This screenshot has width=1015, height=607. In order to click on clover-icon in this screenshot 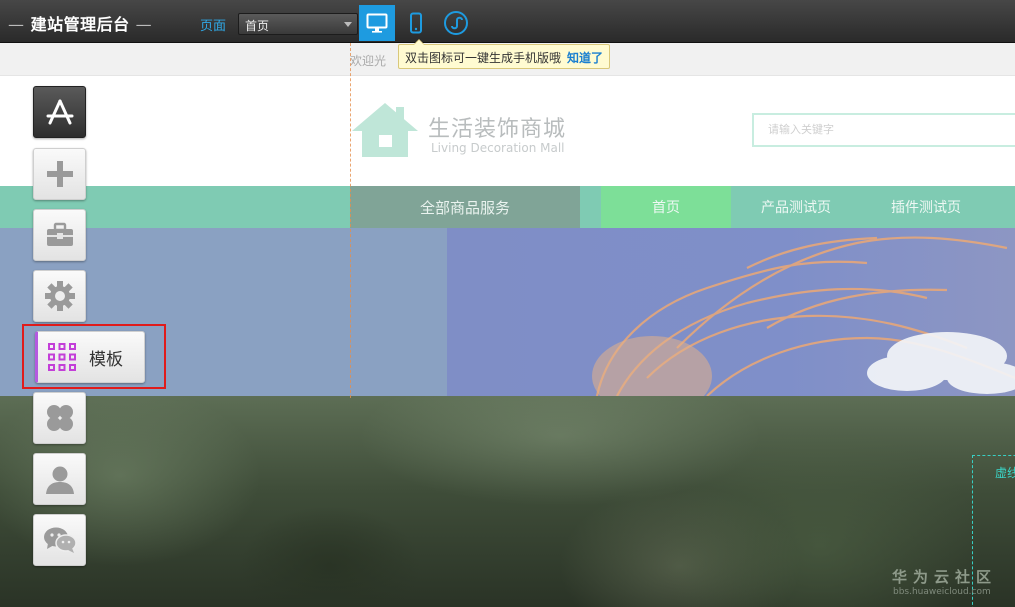, I will do `click(59, 418)`.